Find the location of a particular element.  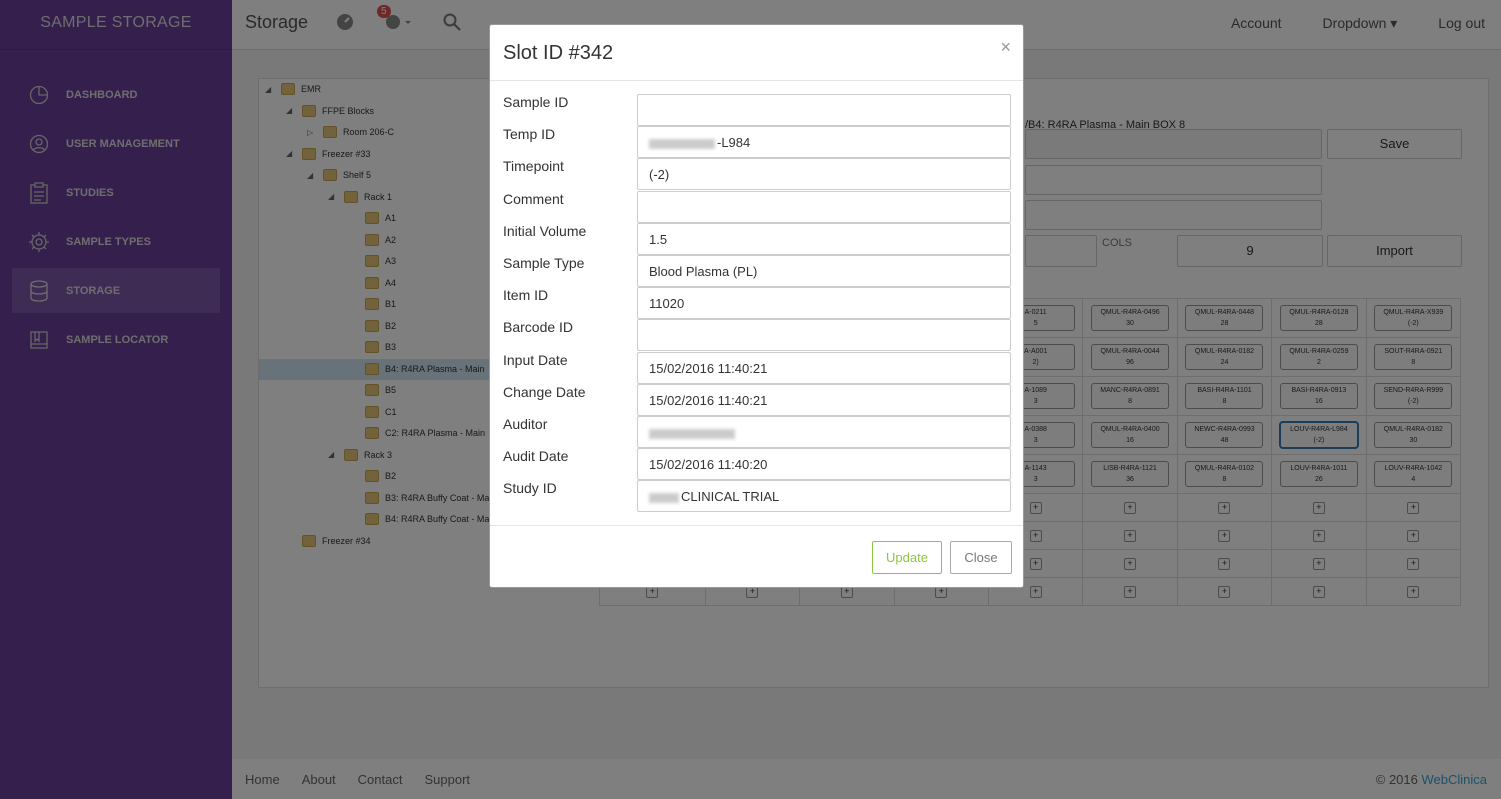

form-row: Item ID 11020 is located at coordinates (757, 303).